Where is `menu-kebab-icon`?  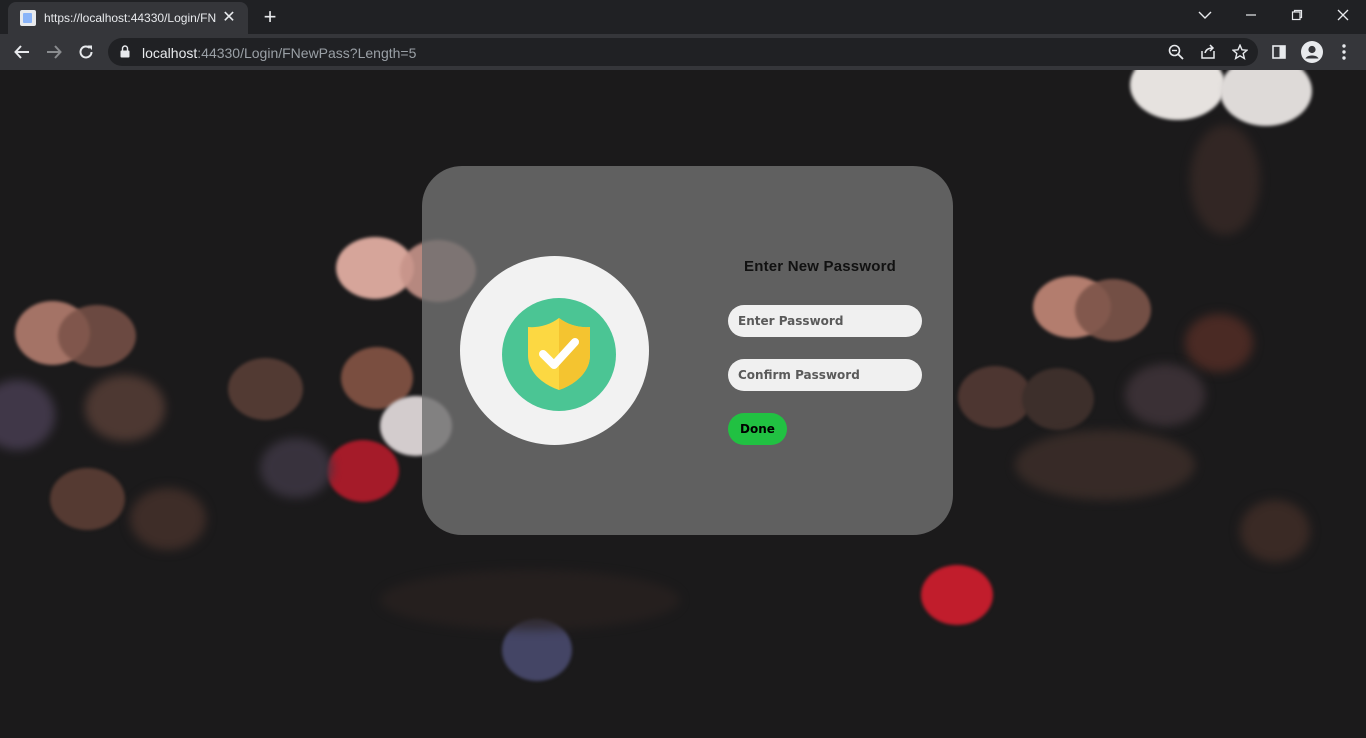 menu-kebab-icon is located at coordinates (1344, 52).